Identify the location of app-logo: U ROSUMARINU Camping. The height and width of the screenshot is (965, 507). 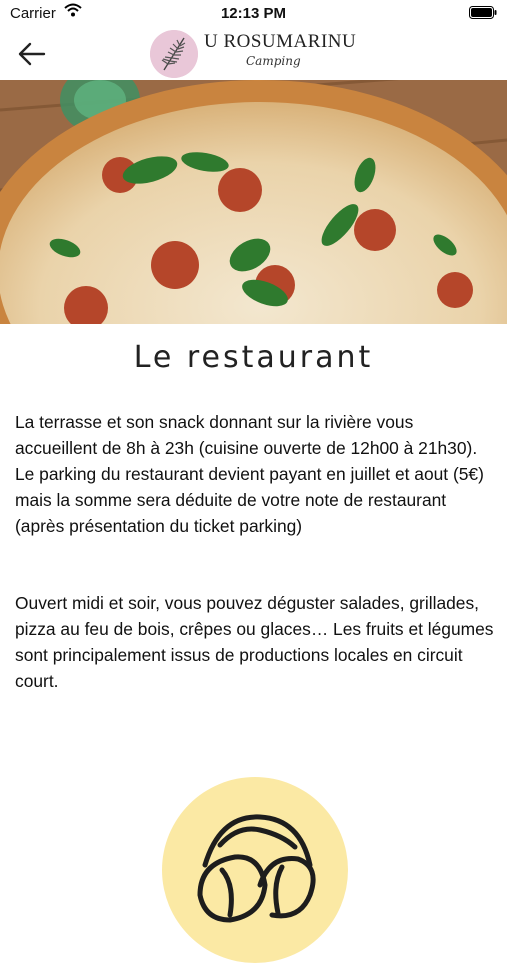
(257, 53).